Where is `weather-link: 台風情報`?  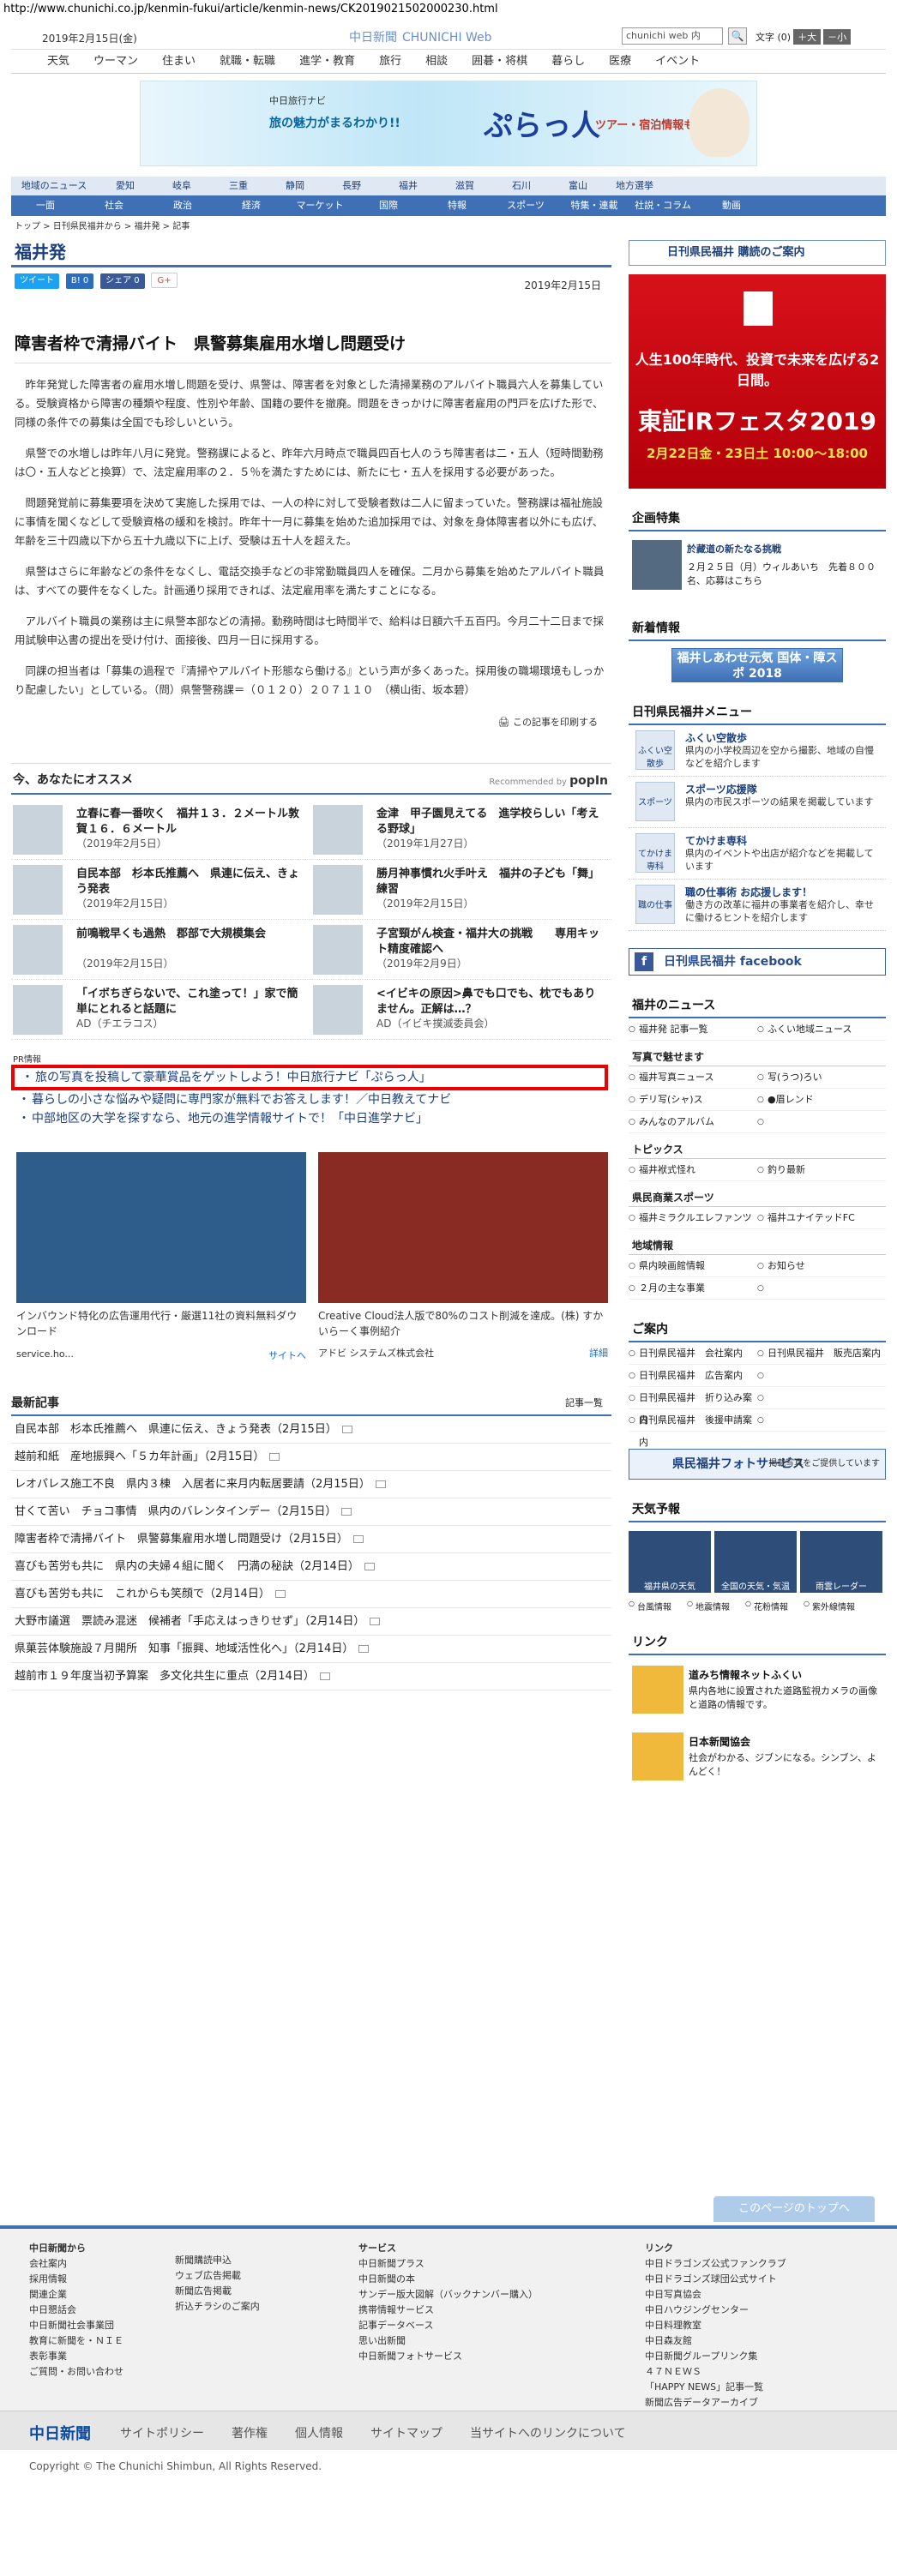
weather-link: 台風情報 is located at coordinates (650, 1606).